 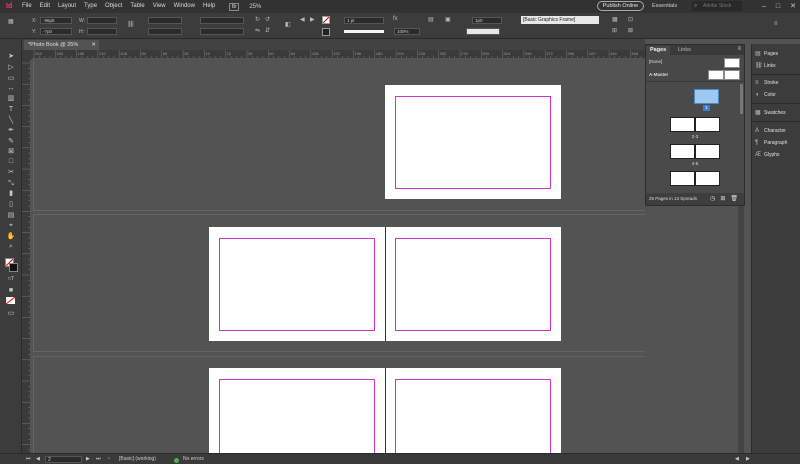 What do you see at coordinates (234, 6) in the screenshot?
I see `bridge-button: Br` at bounding box center [234, 6].